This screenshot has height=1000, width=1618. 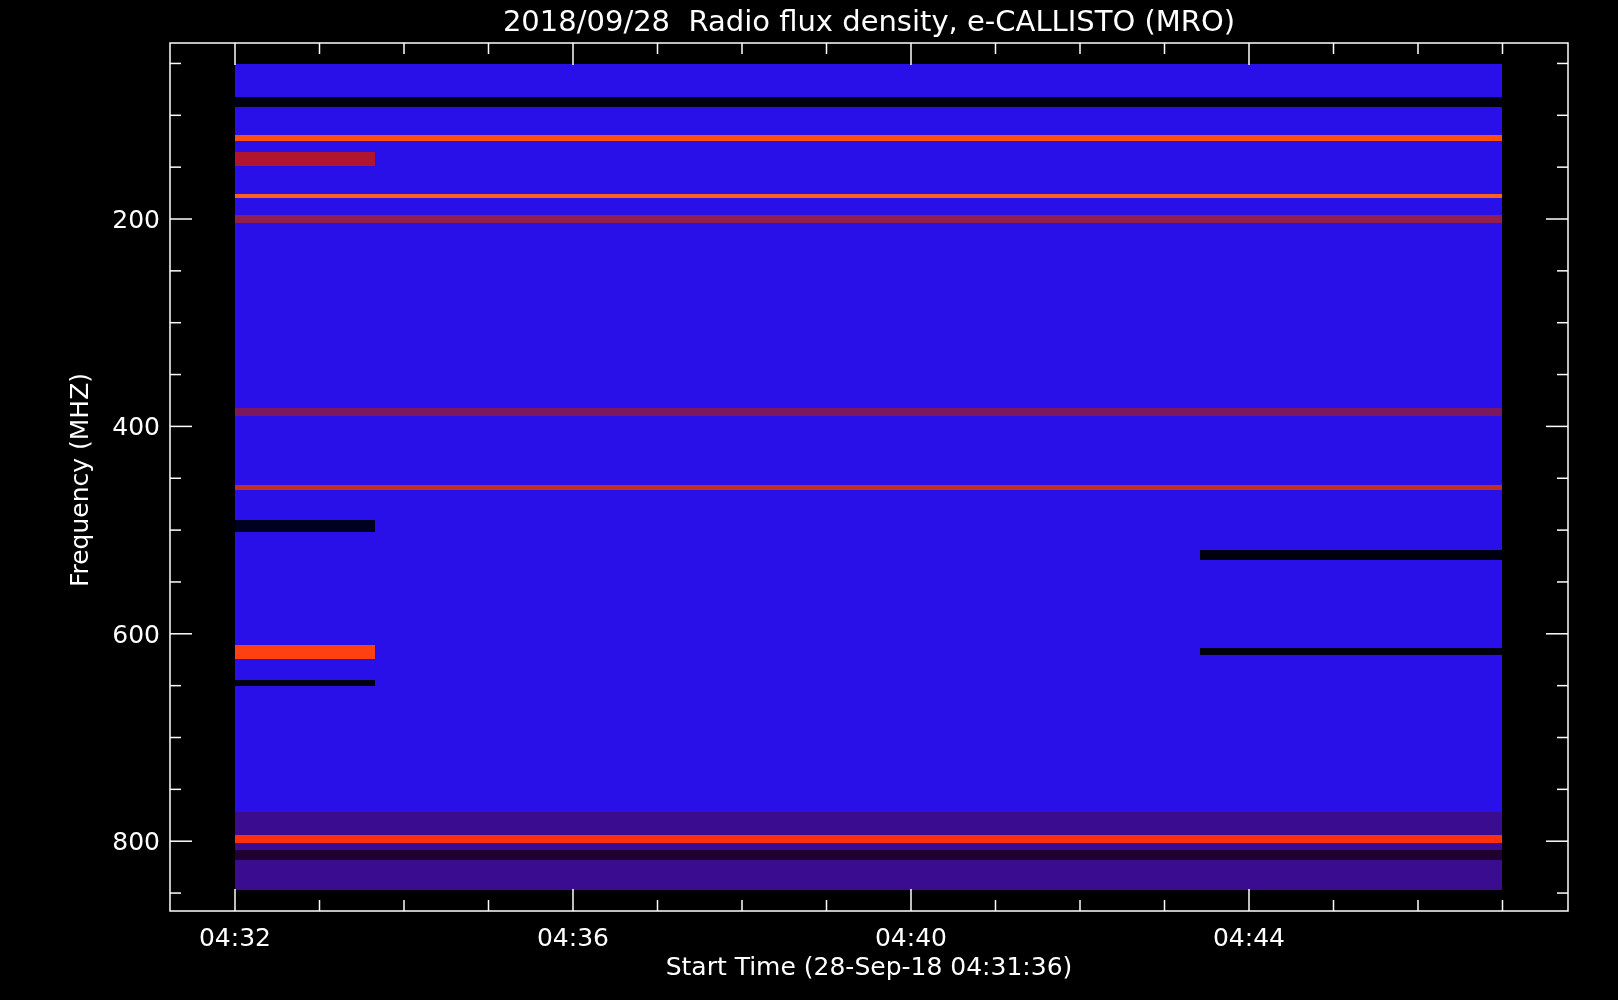 I want to click on tick-label: 400, so click(x=136, y=427).